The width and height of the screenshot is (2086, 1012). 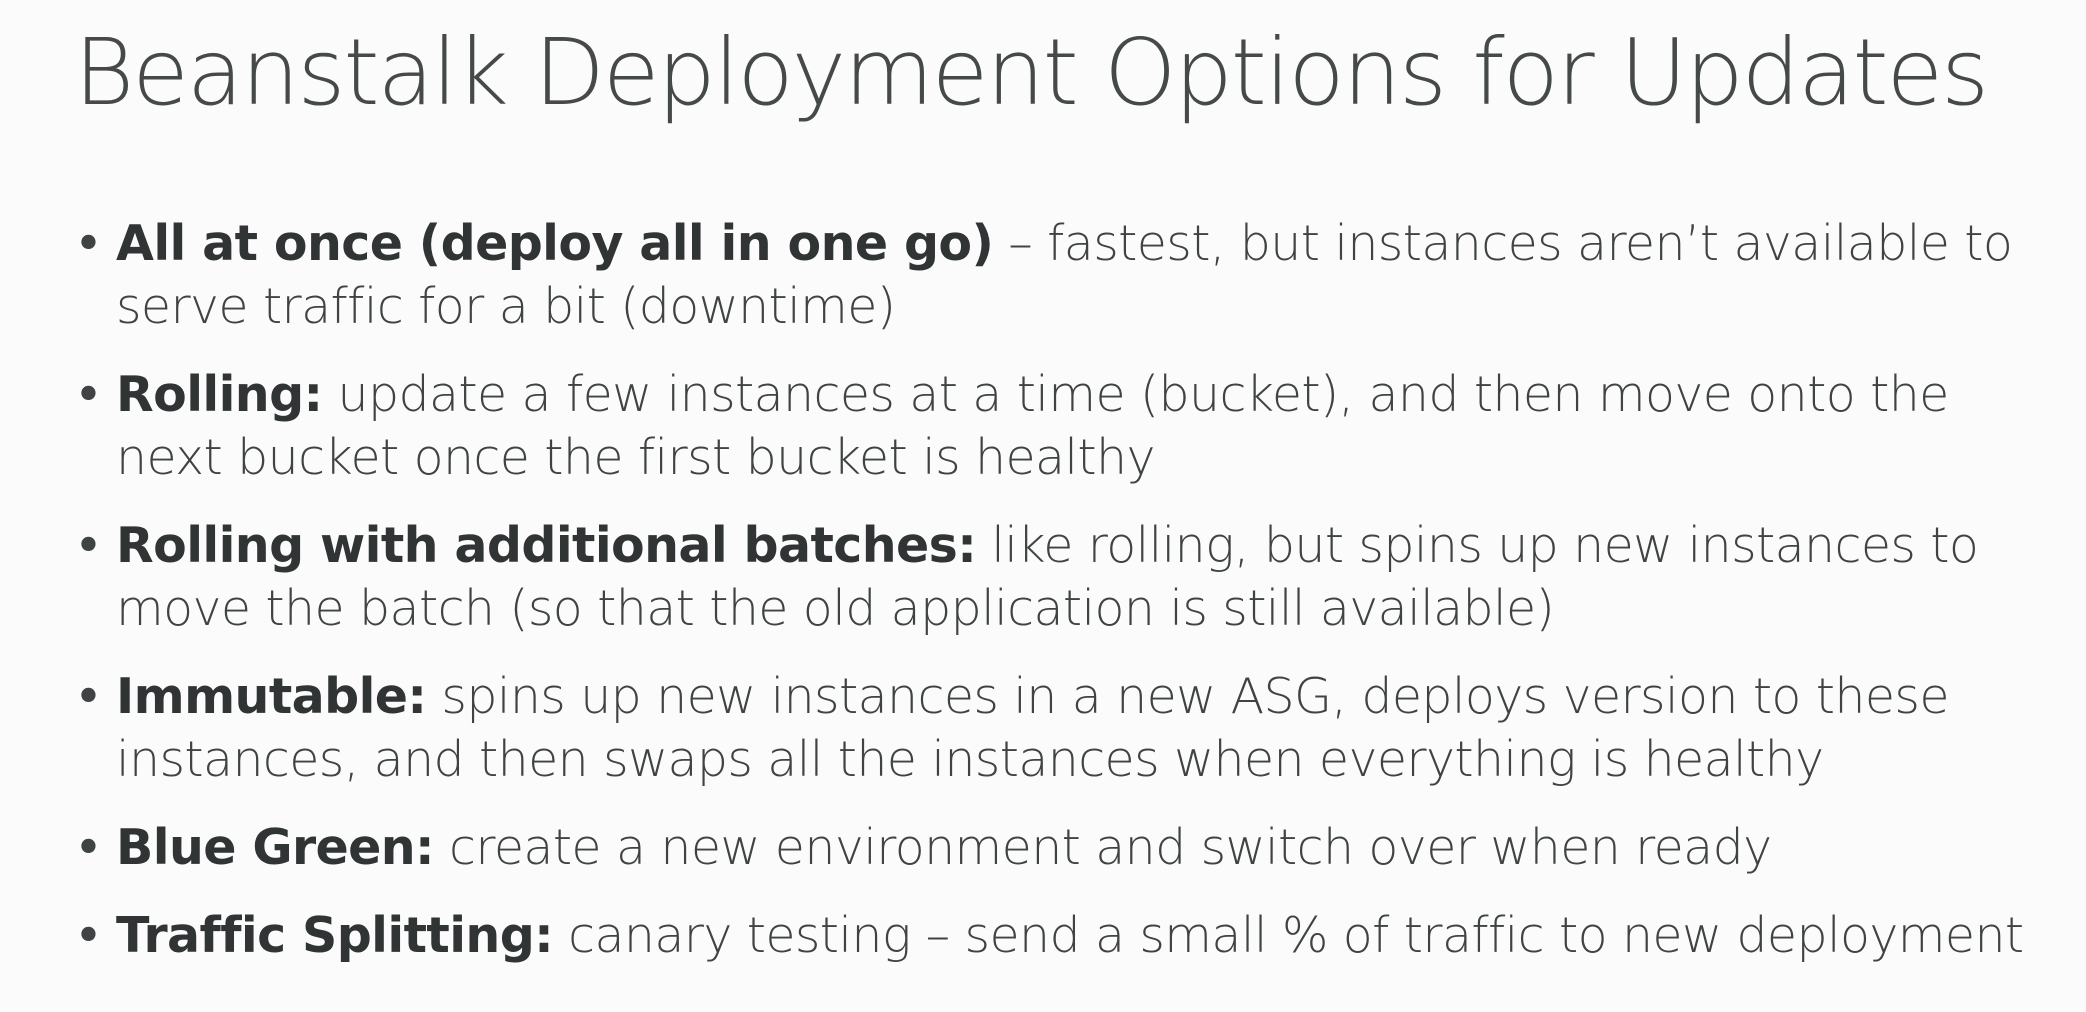 I want to click on bullet-term: Rolling:, so click(x=219, y=394).